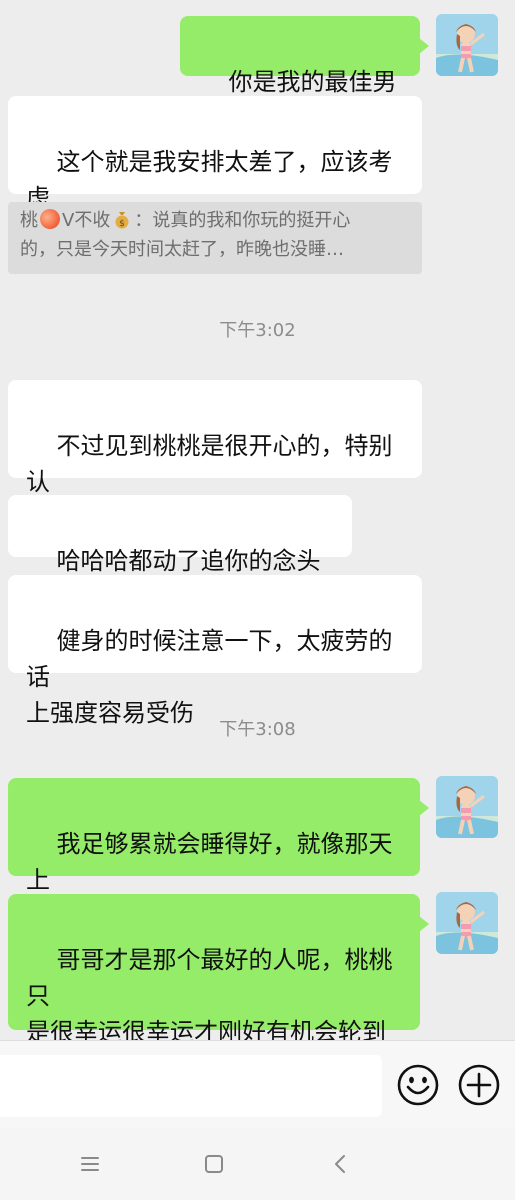 The width and height of the screenshot is (515, 1200). What do you see at coordinates (304, 74) in the screenshot?
I see `message-bubble-outgoing: 你是我的最佳男友` at bounding box center [304, 74].